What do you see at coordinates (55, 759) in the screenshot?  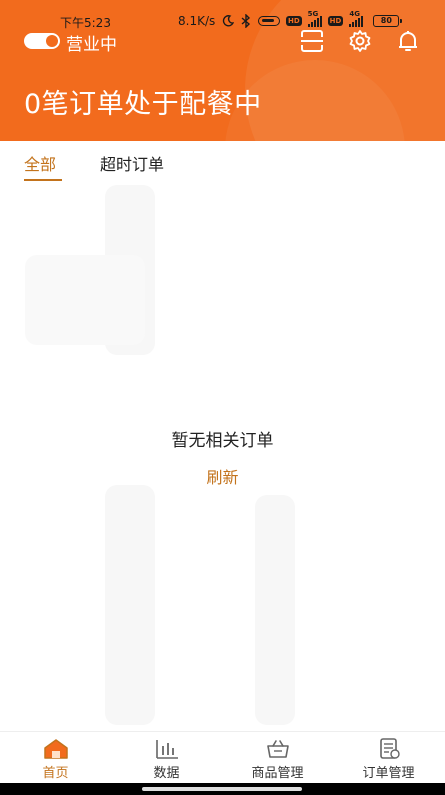 I see `nav-item-home: 首页` at bounding box center [55, 759].